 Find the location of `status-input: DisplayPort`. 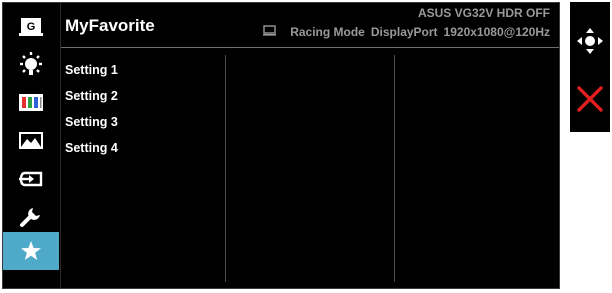

status-input: DisplayPort is located at coordinates (404, 32).